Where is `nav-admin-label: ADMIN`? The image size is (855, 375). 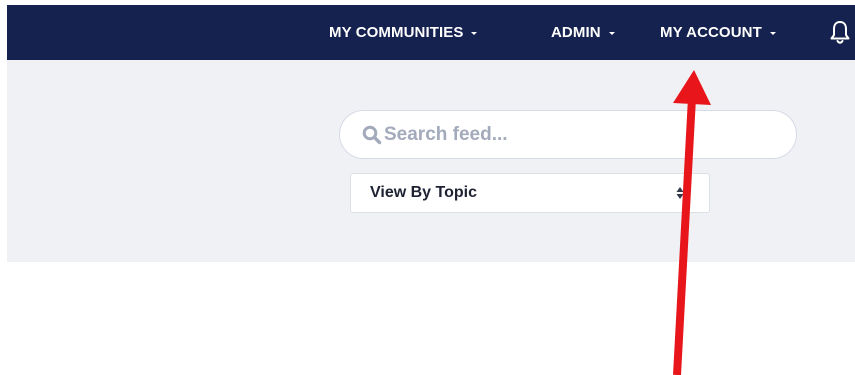
nav-admin-label: ADMIN is located at coordinates (576, 32).